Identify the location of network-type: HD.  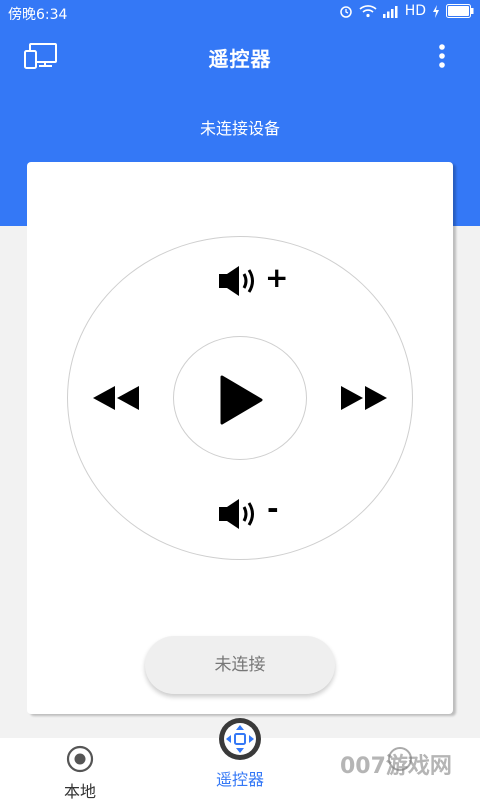
(415, 11).